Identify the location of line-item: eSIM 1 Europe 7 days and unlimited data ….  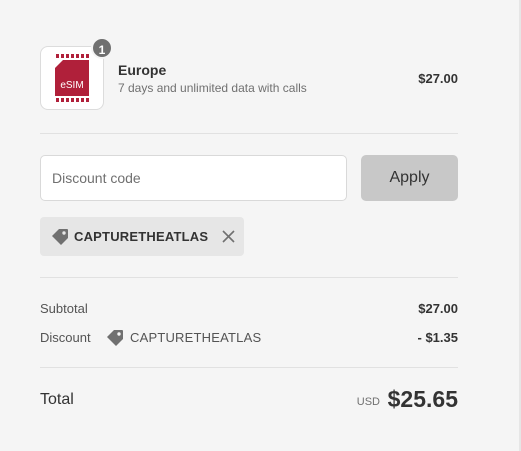
(249, 73).